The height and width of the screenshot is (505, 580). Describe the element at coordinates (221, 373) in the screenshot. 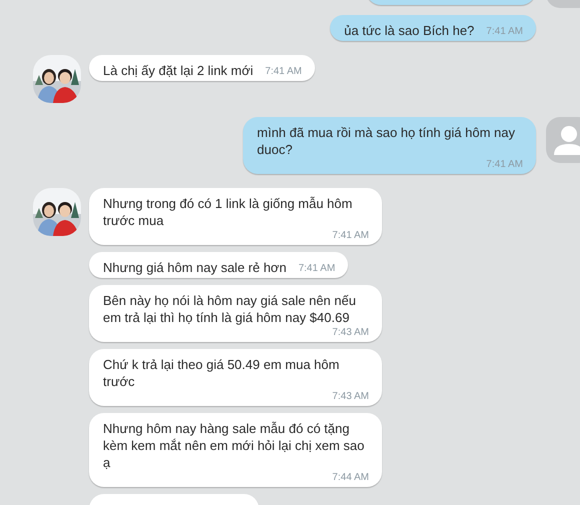

I see `message-text: Chứ k trả lại theo giá 50.49 em mua hôm trước` at that location.